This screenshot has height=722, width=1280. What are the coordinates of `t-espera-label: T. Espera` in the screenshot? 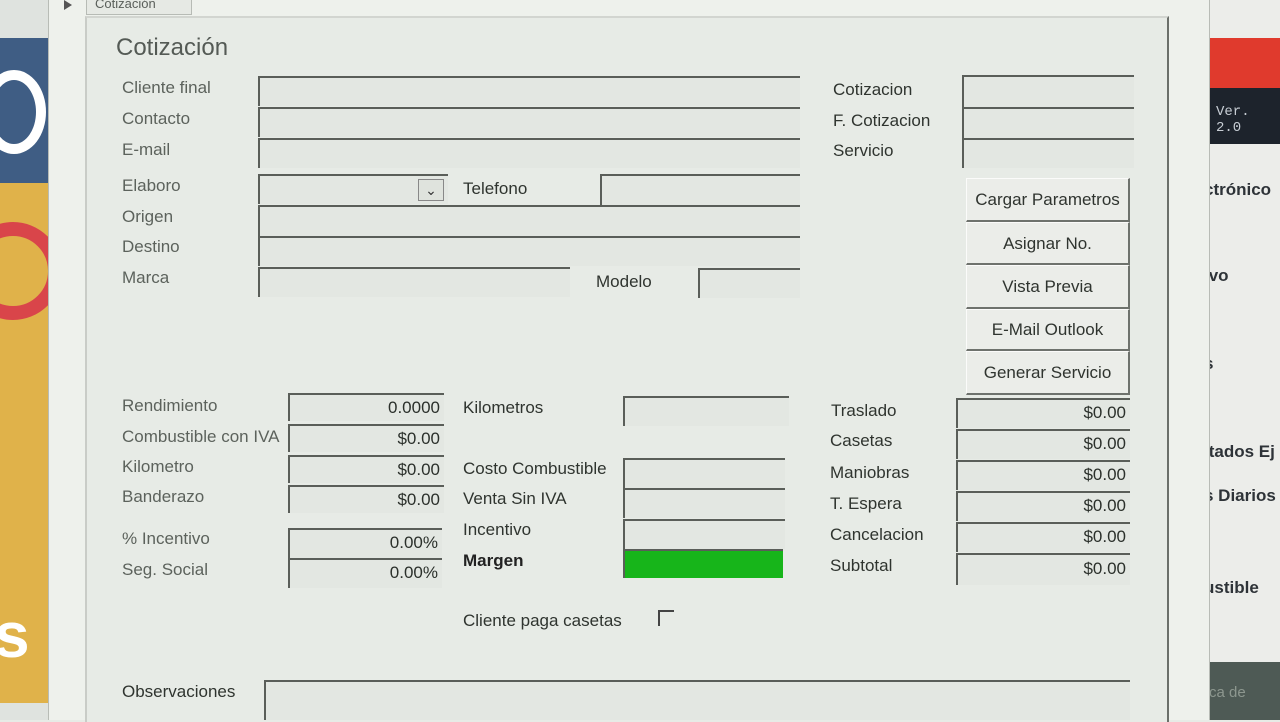 It's located at (866, 503).